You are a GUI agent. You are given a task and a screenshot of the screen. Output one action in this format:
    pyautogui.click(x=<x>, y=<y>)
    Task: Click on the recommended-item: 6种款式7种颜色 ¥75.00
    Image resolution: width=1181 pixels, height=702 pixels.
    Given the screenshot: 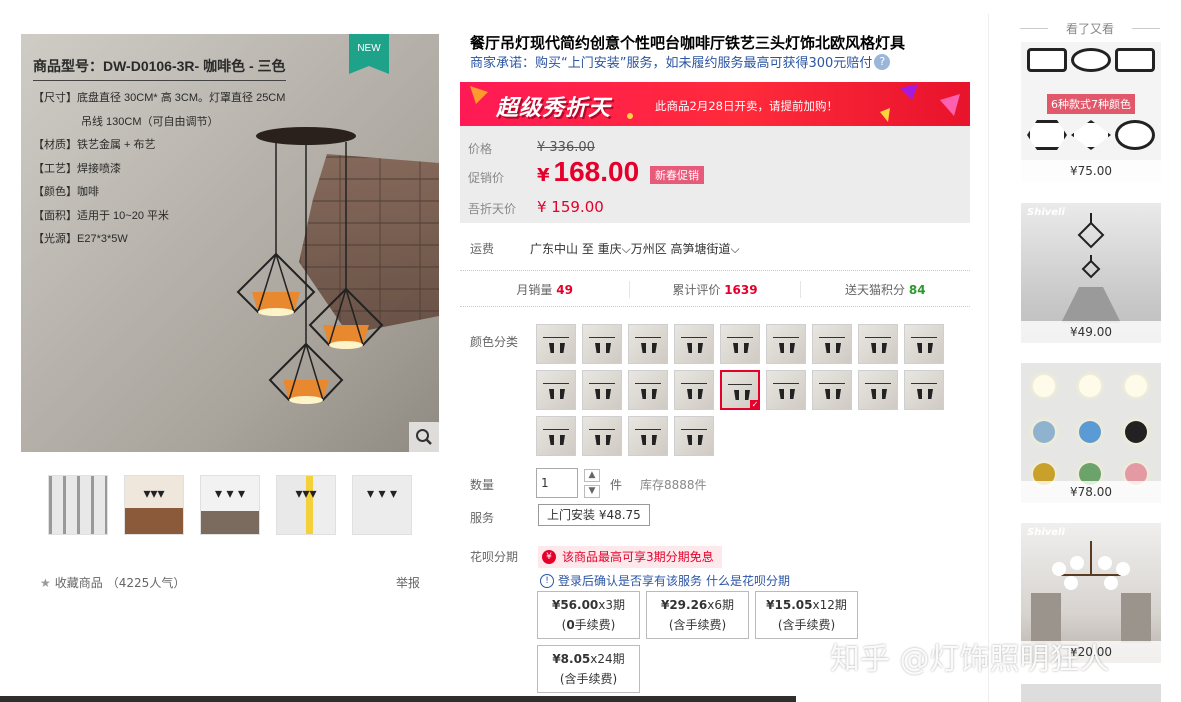 What is the action you would take?
    pyautogui.click(x=1091, y=112)
    